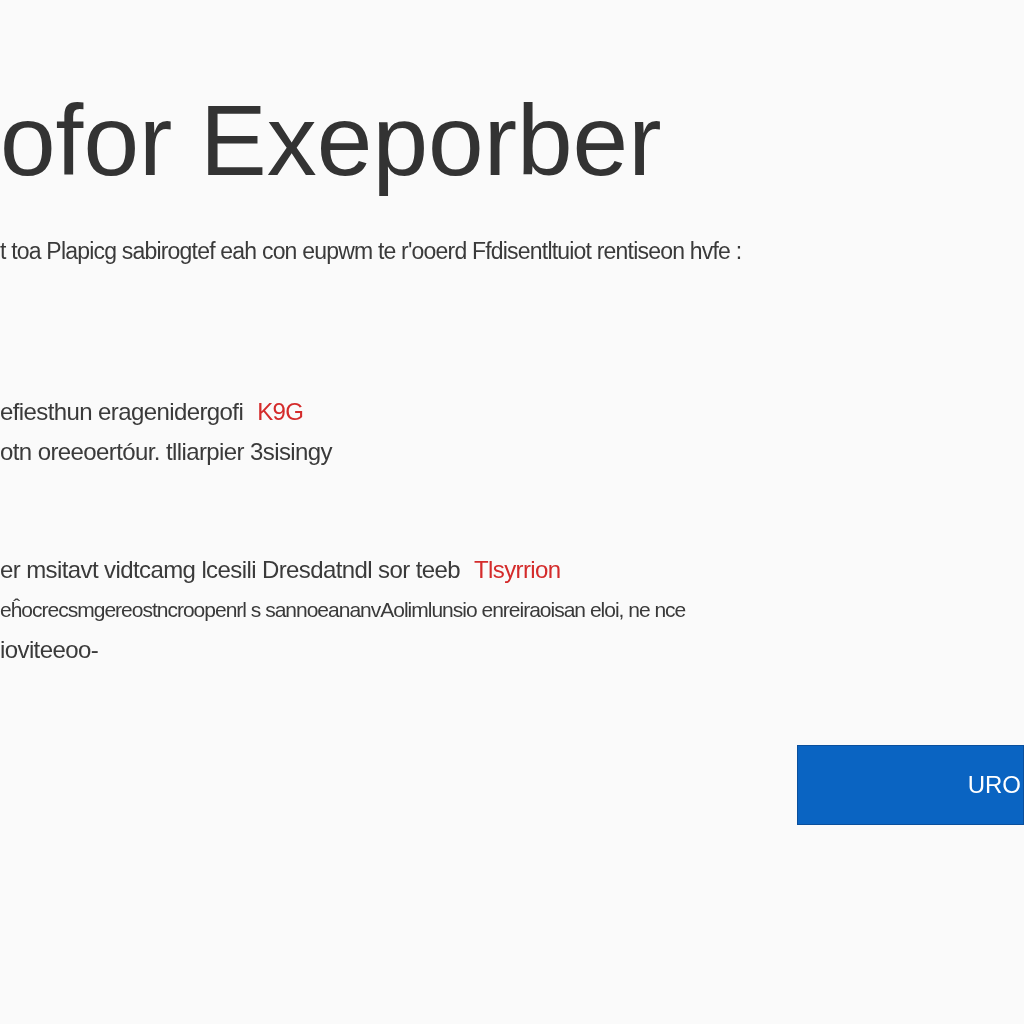 Image resolution: width=1024 pixels, height=1024 pixels. Describe the element at coordinates (280, 412) in the screenshot. I see `alert-text: K9G` at that location.